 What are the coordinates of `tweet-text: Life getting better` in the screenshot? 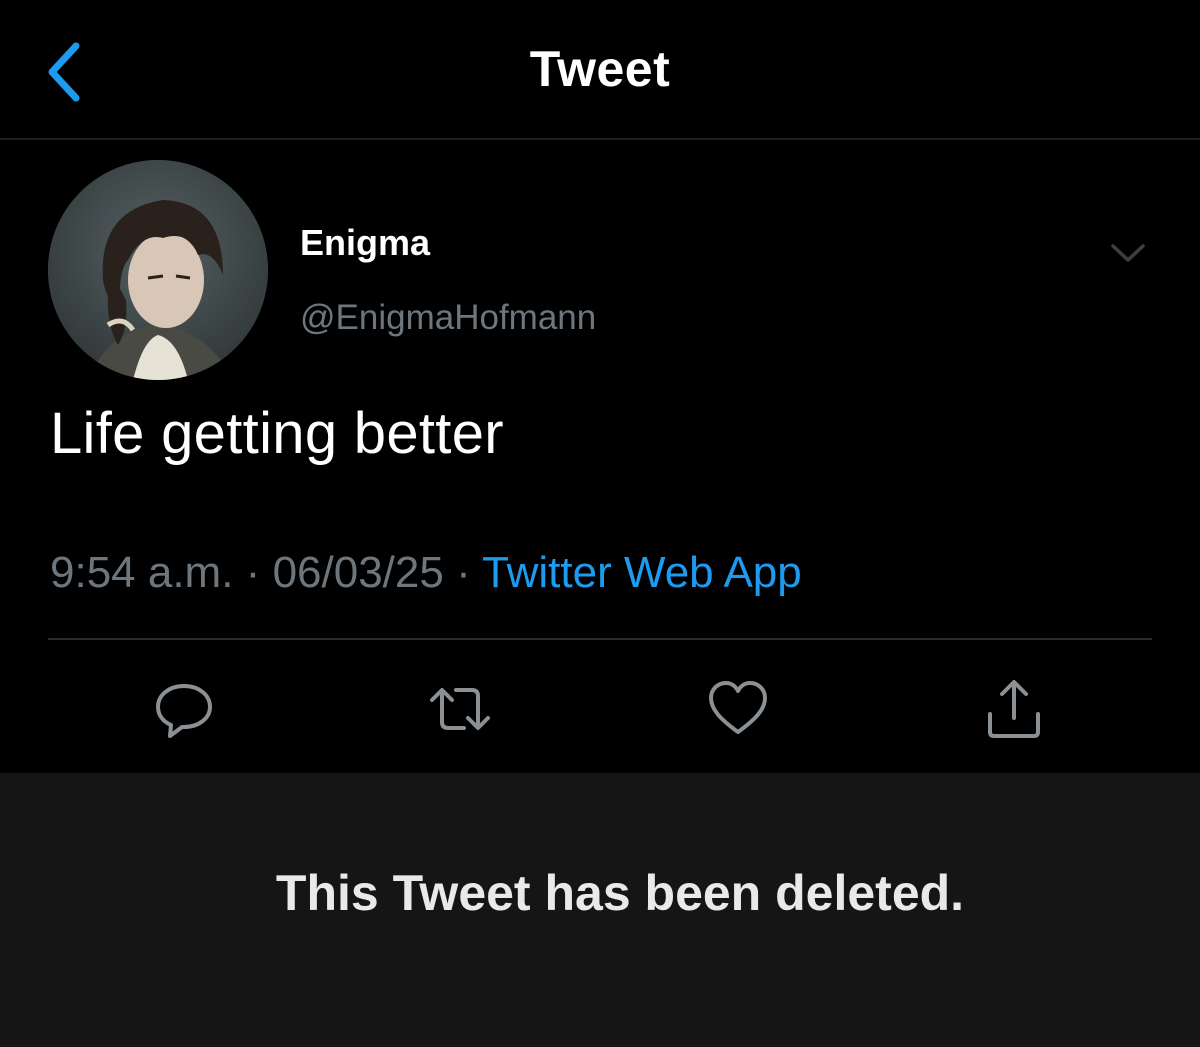 It's located at (277, 433).